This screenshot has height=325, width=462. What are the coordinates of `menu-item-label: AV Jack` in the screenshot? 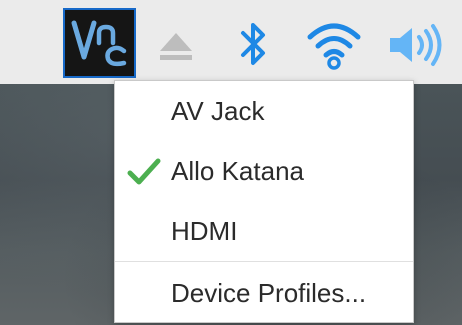 It's located at (218, 110).